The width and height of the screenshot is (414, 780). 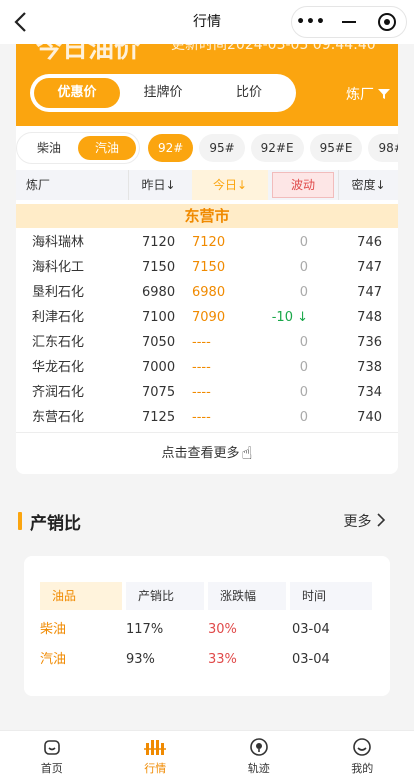 What do you see at coordinates (331, 596) in the screenshot?
I see `ratio-header-time: 时间` at bounding box center [331, 596].